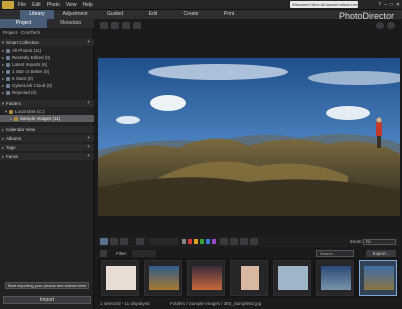  Describe the element at coordinates (164, 241) in the screenshot. I see `star-rating-icon` at that location.